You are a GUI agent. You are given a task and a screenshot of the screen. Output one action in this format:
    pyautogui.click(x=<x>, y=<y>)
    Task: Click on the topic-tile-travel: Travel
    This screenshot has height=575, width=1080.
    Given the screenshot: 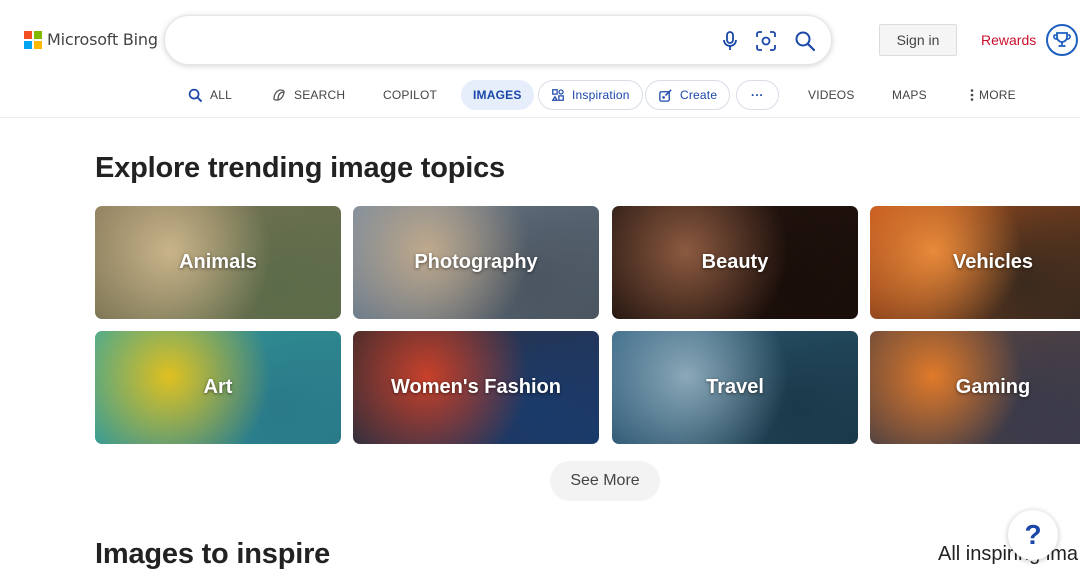 What is the action you would take?
    pyautogui.click(x=735, y=387)
    